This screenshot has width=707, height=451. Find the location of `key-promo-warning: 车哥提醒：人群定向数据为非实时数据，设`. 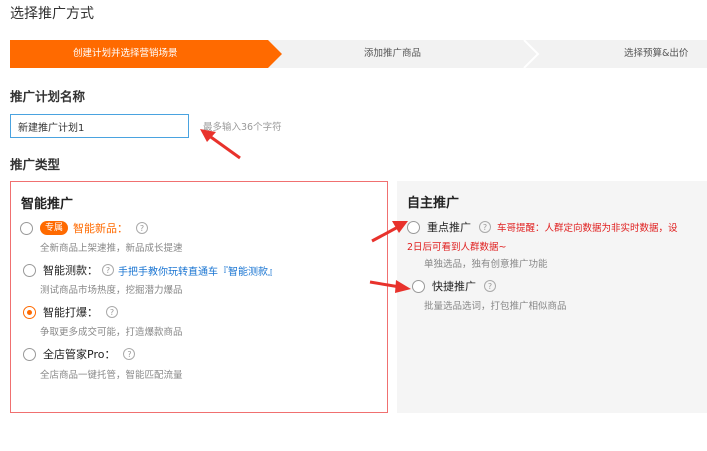

key-promo-warning: 车哥提醒：人群定向数据为非实时数据，设 is located at coordinates (587, 228).